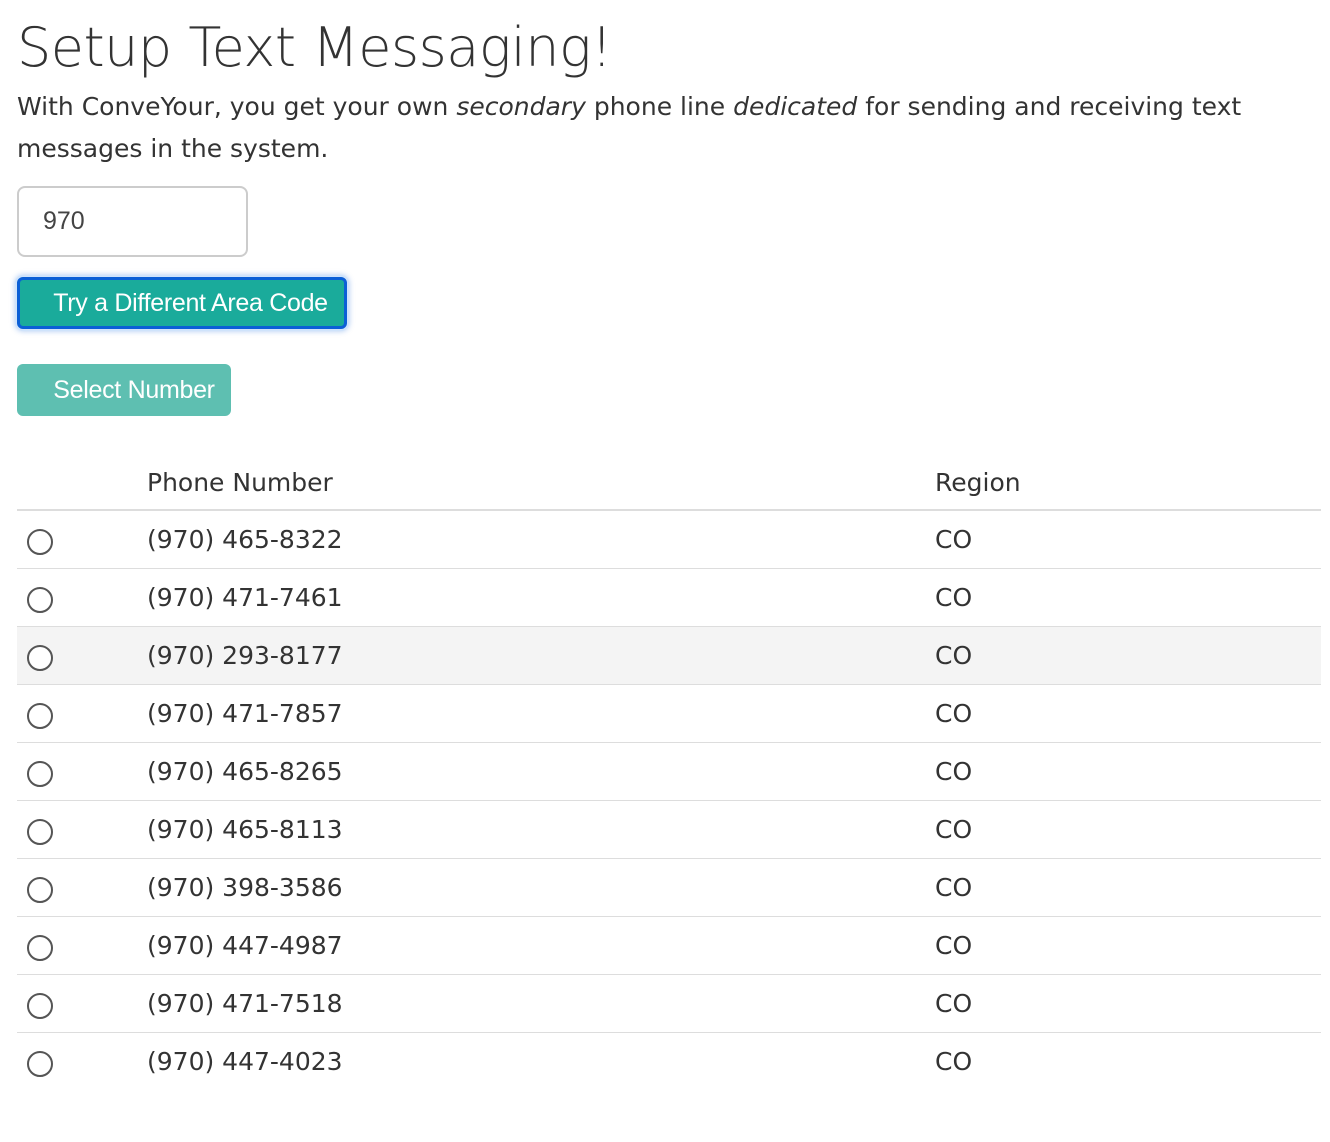 The height and width of the screenshot is (1142, 1330). Describe the element at coordinates (521, 106) in the screenshot. I see `intro-emphasis-secondary: secondary` at that location.